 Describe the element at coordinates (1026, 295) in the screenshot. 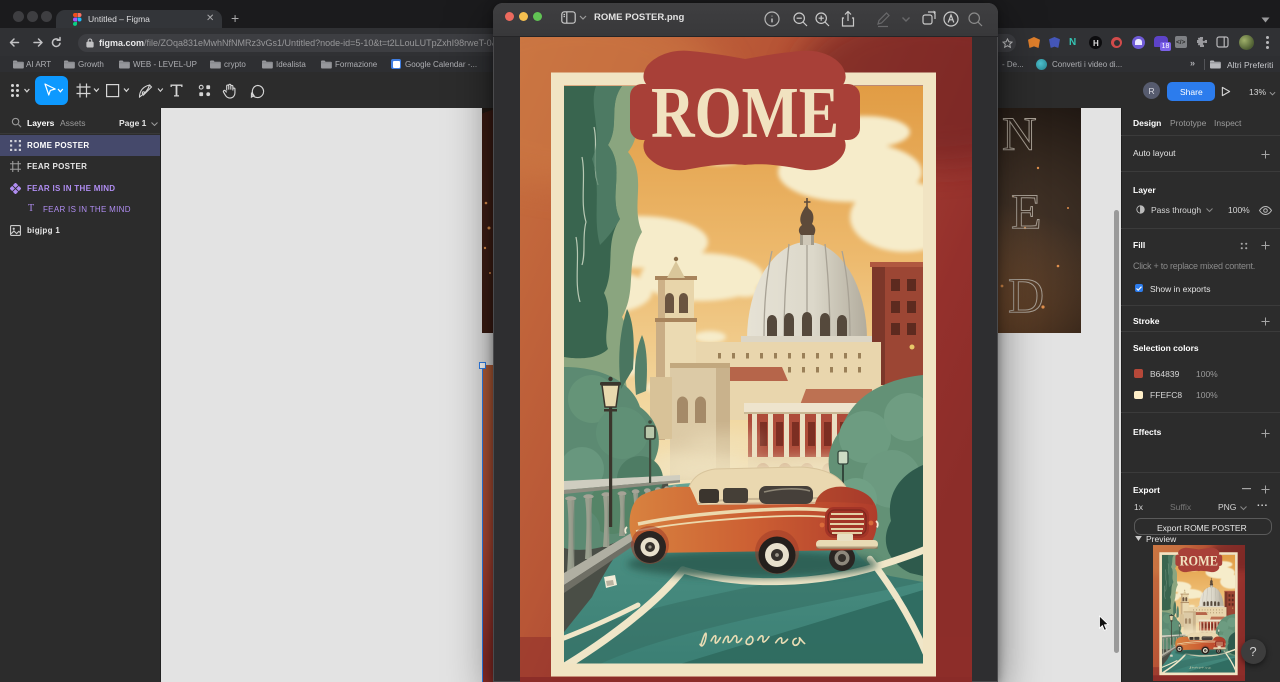

I see `svg-text: D` at that location.